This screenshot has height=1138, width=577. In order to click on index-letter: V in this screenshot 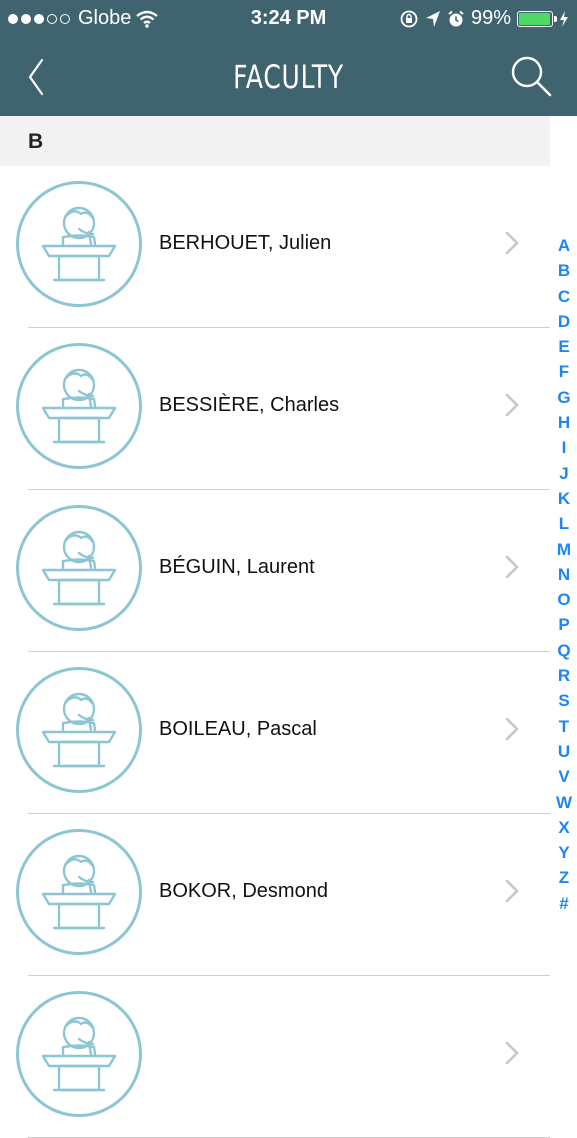, I will do `click(563, 776)`.